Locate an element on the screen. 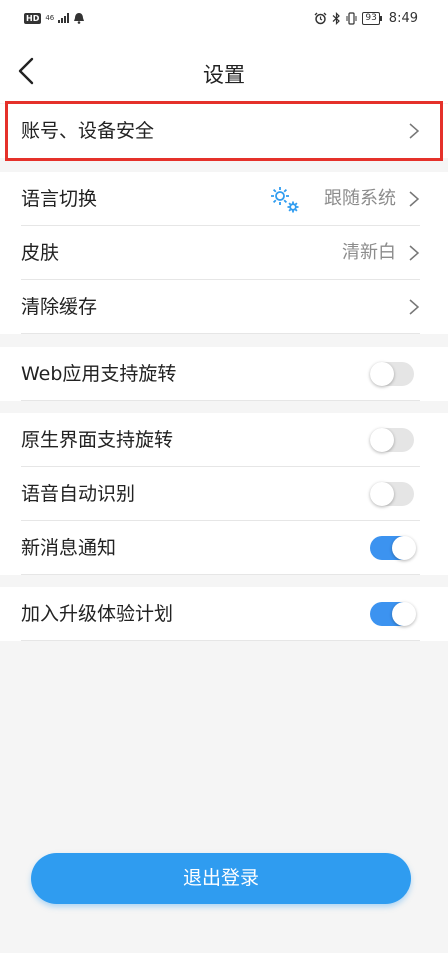  native-rotation-row: 原生界面支持旋转 is located at coordinates (224, 440).